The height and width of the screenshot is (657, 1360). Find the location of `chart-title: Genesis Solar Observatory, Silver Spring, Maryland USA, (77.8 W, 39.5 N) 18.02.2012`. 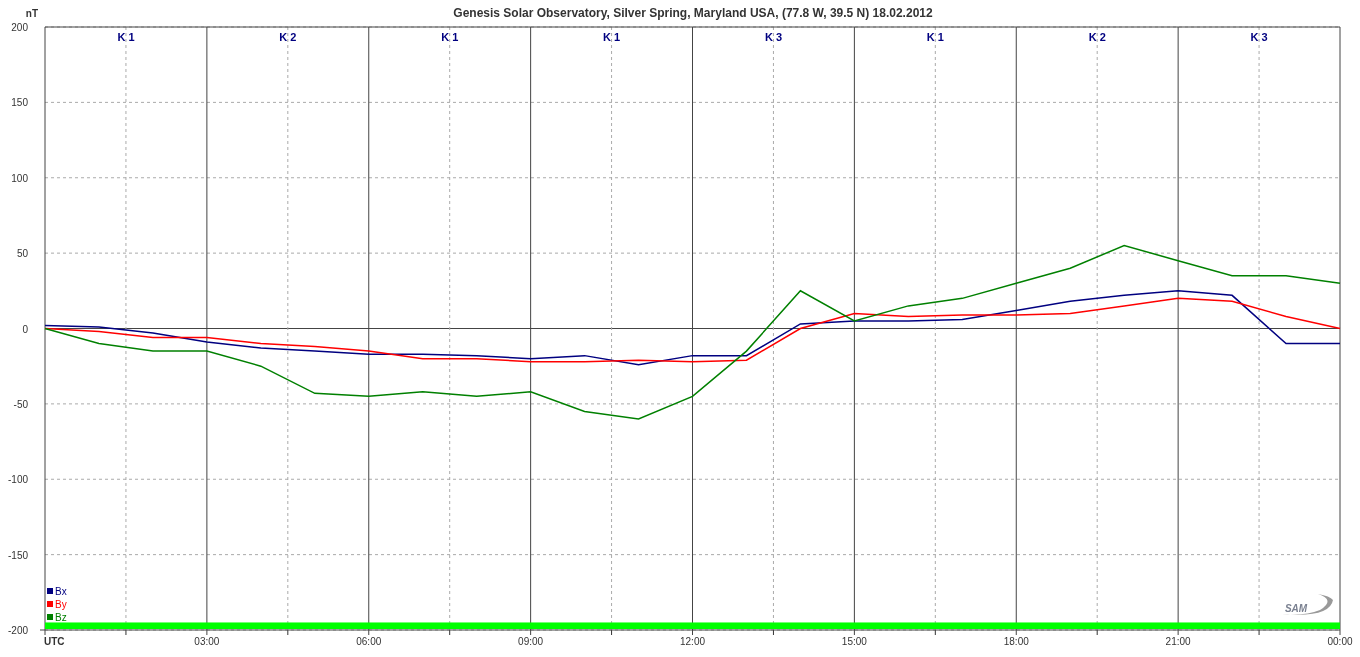

chart-title: Genesis Solar Observatory, Silver Spring, Maryland USA, (77.8 W, 39.5 N) 18.02.2012 is located at coordinates (693, 13).